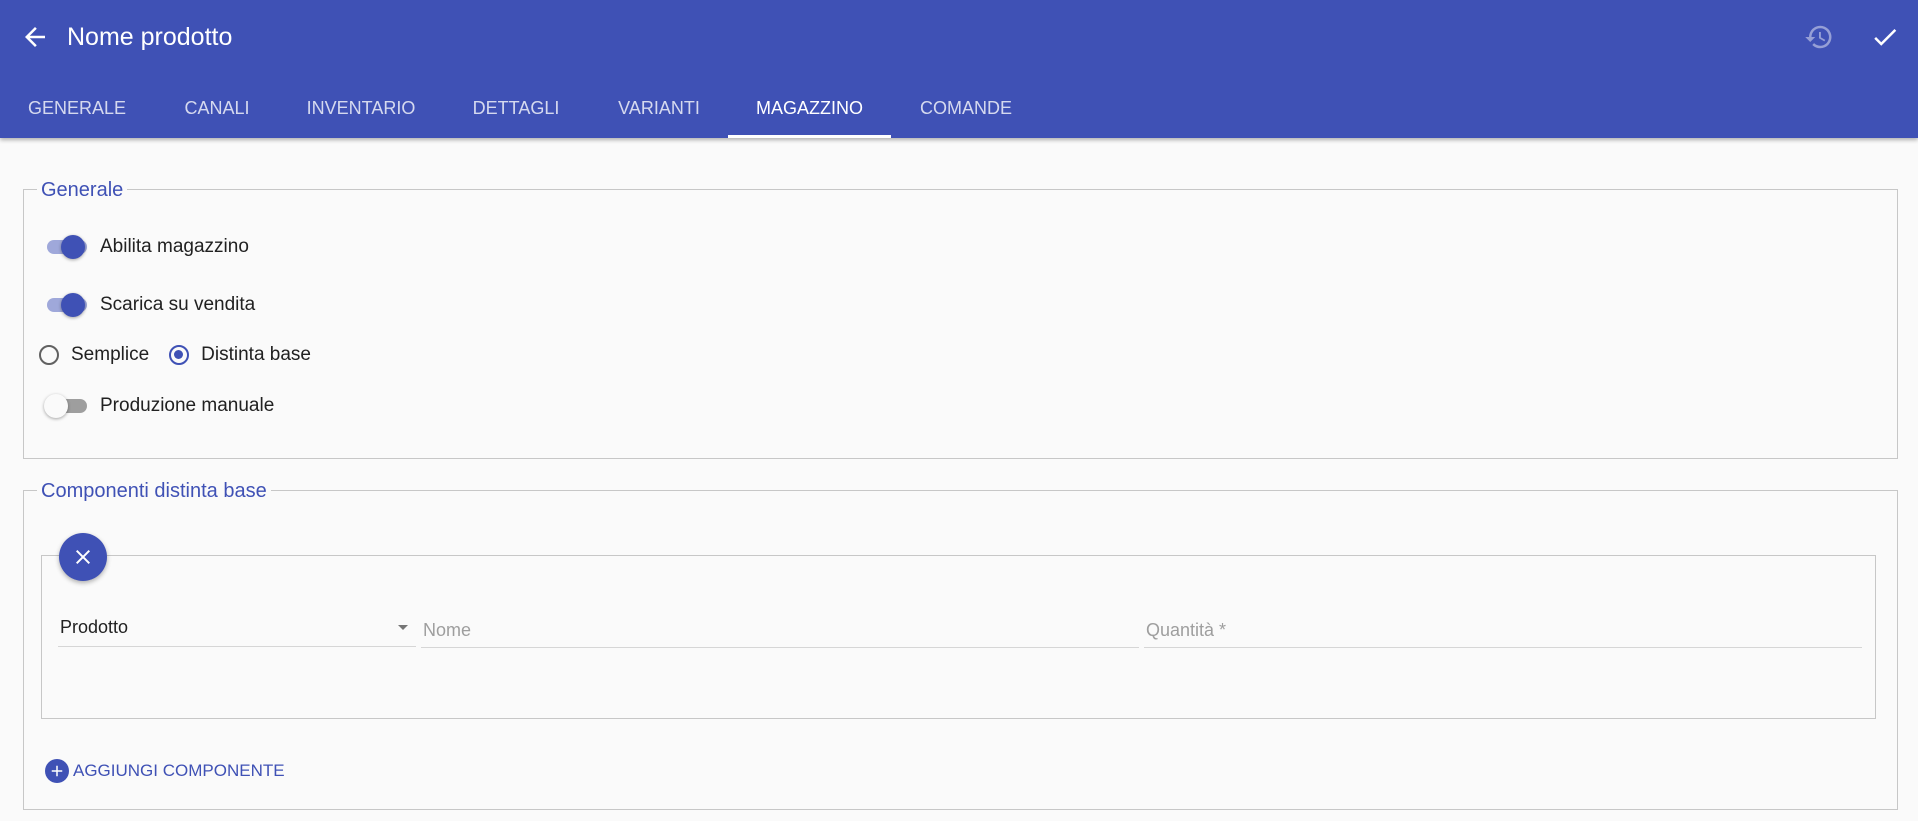 The height and width of the screenshot is (821, 1918). I want to click on quantita-input: Quantità *, so click(1503, 631).